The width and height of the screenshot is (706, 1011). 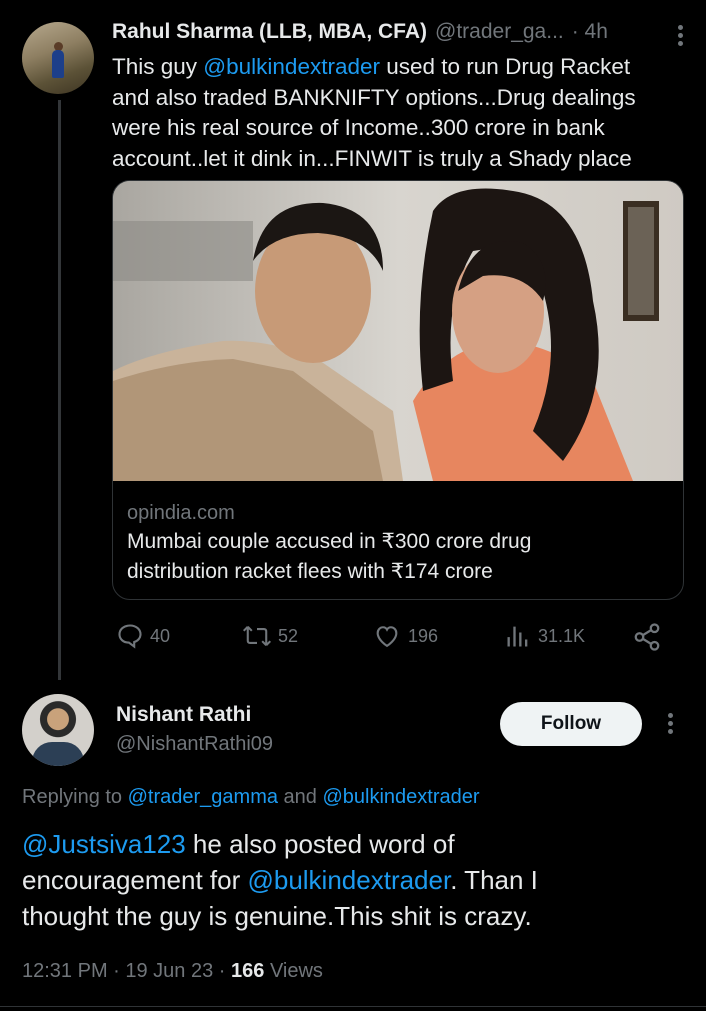 I want to click on like-button: 196, so click(x=405, y=636).